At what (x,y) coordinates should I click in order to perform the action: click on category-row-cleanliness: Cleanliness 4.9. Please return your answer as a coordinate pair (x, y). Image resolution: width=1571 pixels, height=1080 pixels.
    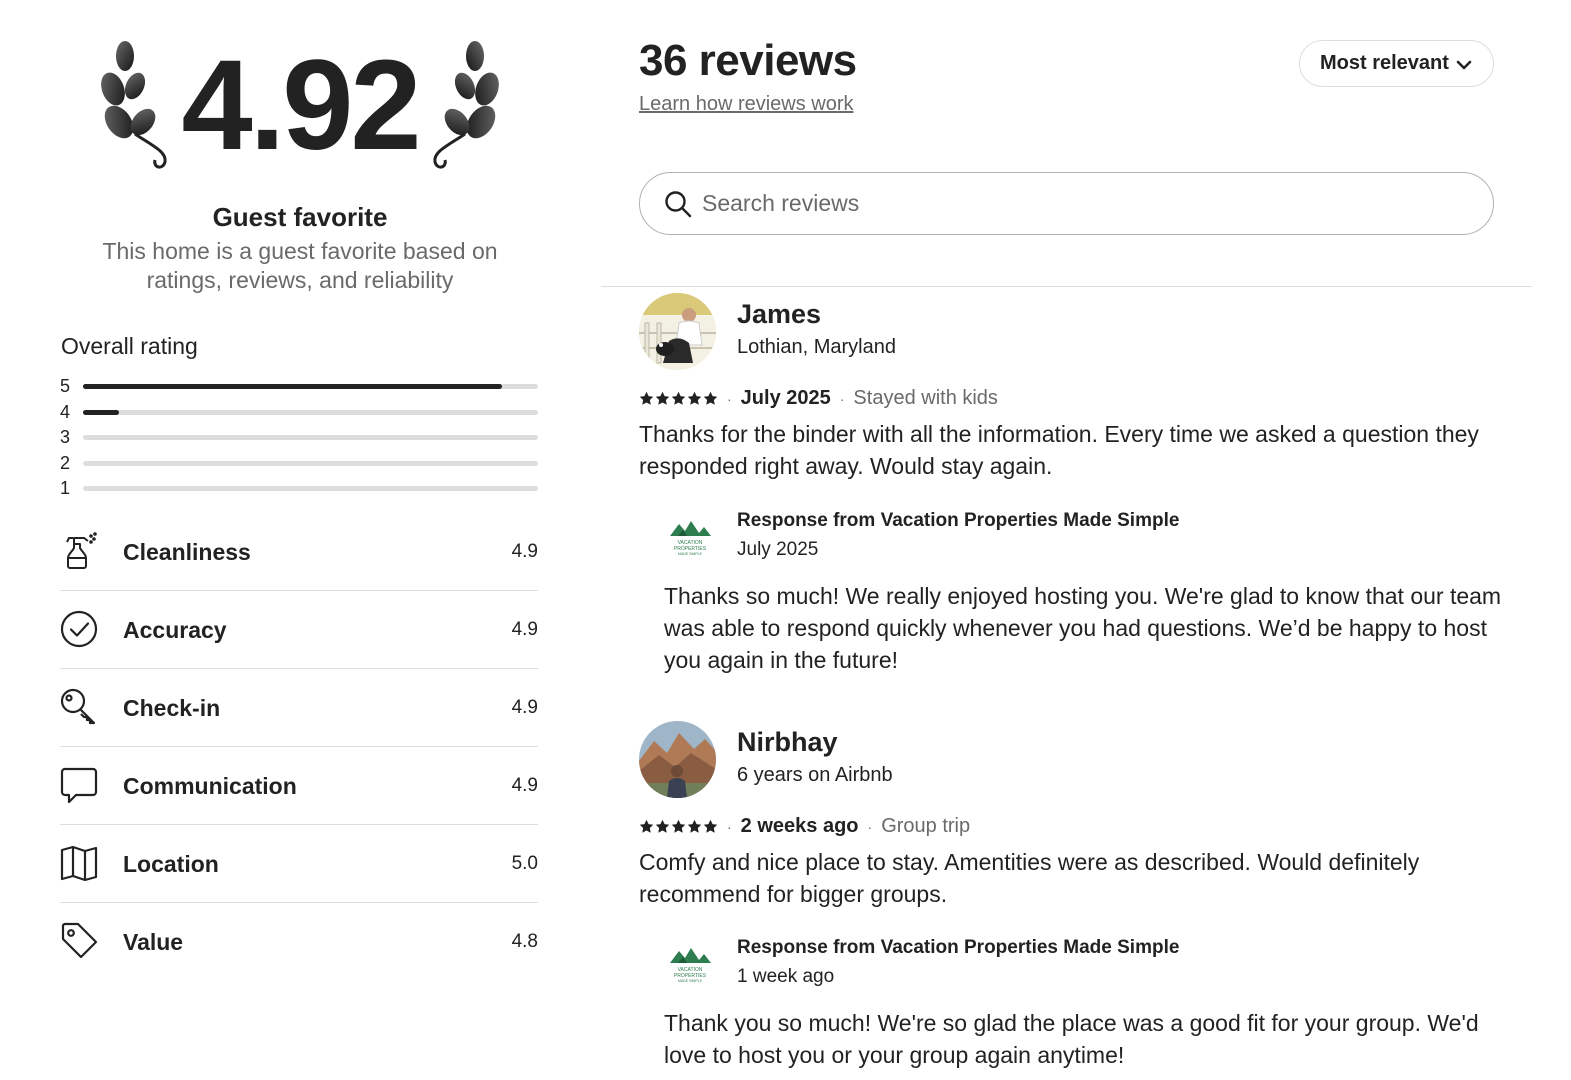
    Looking at the image, I should click on (299, 552).